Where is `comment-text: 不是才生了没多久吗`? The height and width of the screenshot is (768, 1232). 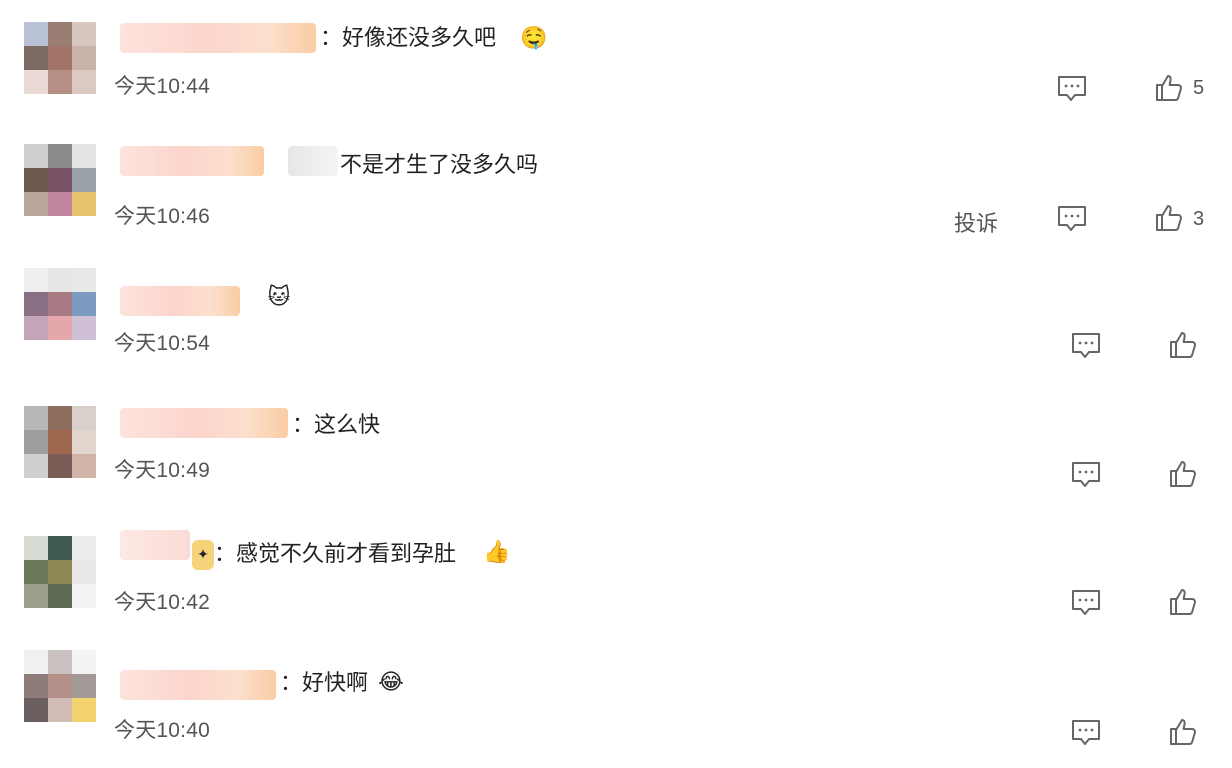 comment-text: 不是才生了没多久吗 is located at coordinates (439, 165).